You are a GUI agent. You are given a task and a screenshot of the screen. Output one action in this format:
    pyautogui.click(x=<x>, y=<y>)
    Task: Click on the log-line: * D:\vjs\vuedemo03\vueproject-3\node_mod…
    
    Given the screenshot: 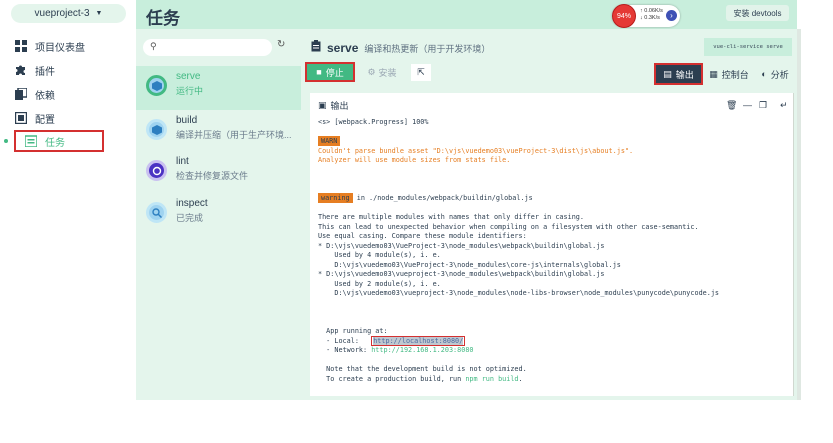 What is the action you would take?
    pyautogui.click(x=461, y=274)
    